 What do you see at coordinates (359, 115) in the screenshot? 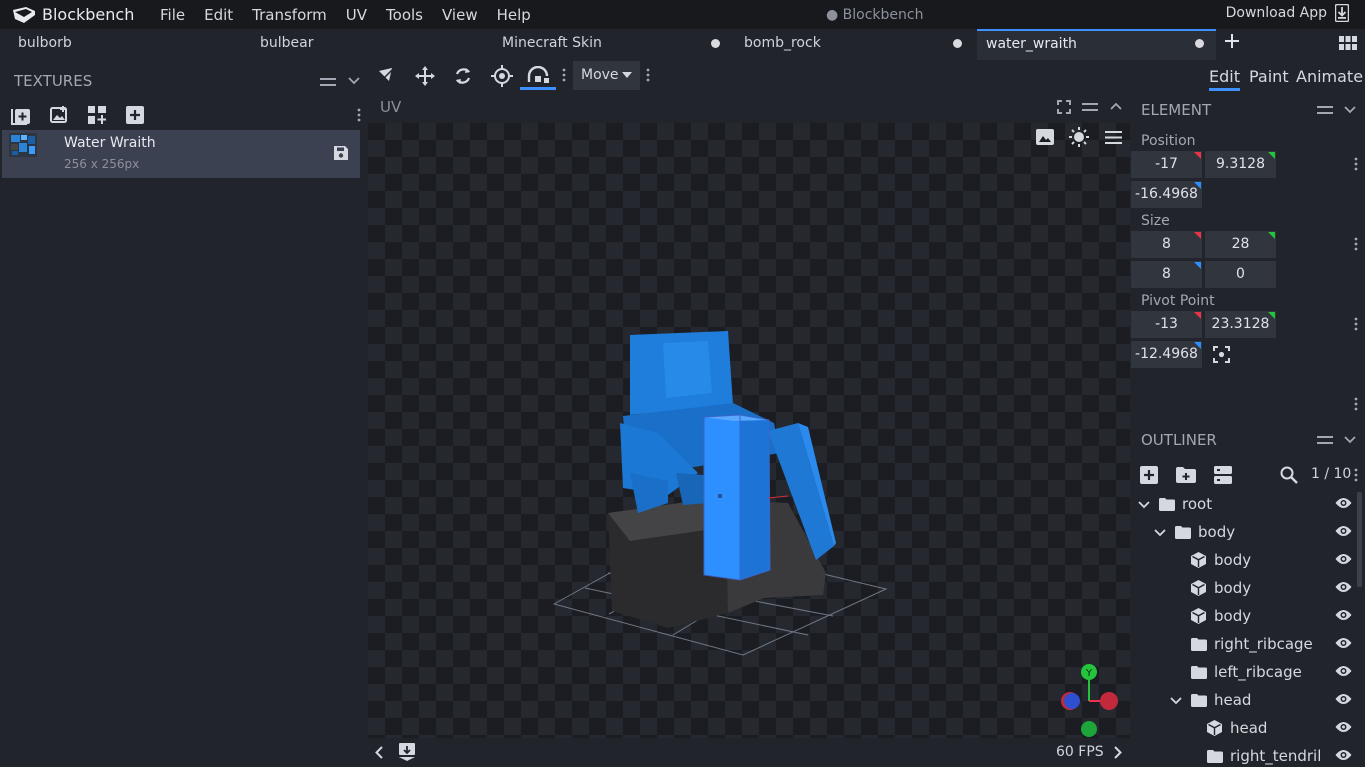
I see `texture-toolbar-menu` at bounding box center [359, 115].